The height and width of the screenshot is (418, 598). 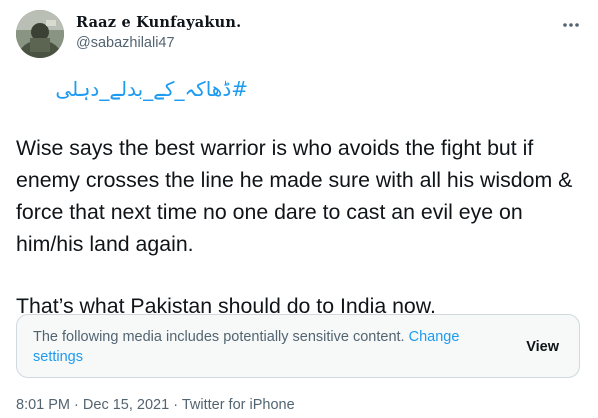 I want to click on avatar-photo-icon, so click(x=40, y=34).